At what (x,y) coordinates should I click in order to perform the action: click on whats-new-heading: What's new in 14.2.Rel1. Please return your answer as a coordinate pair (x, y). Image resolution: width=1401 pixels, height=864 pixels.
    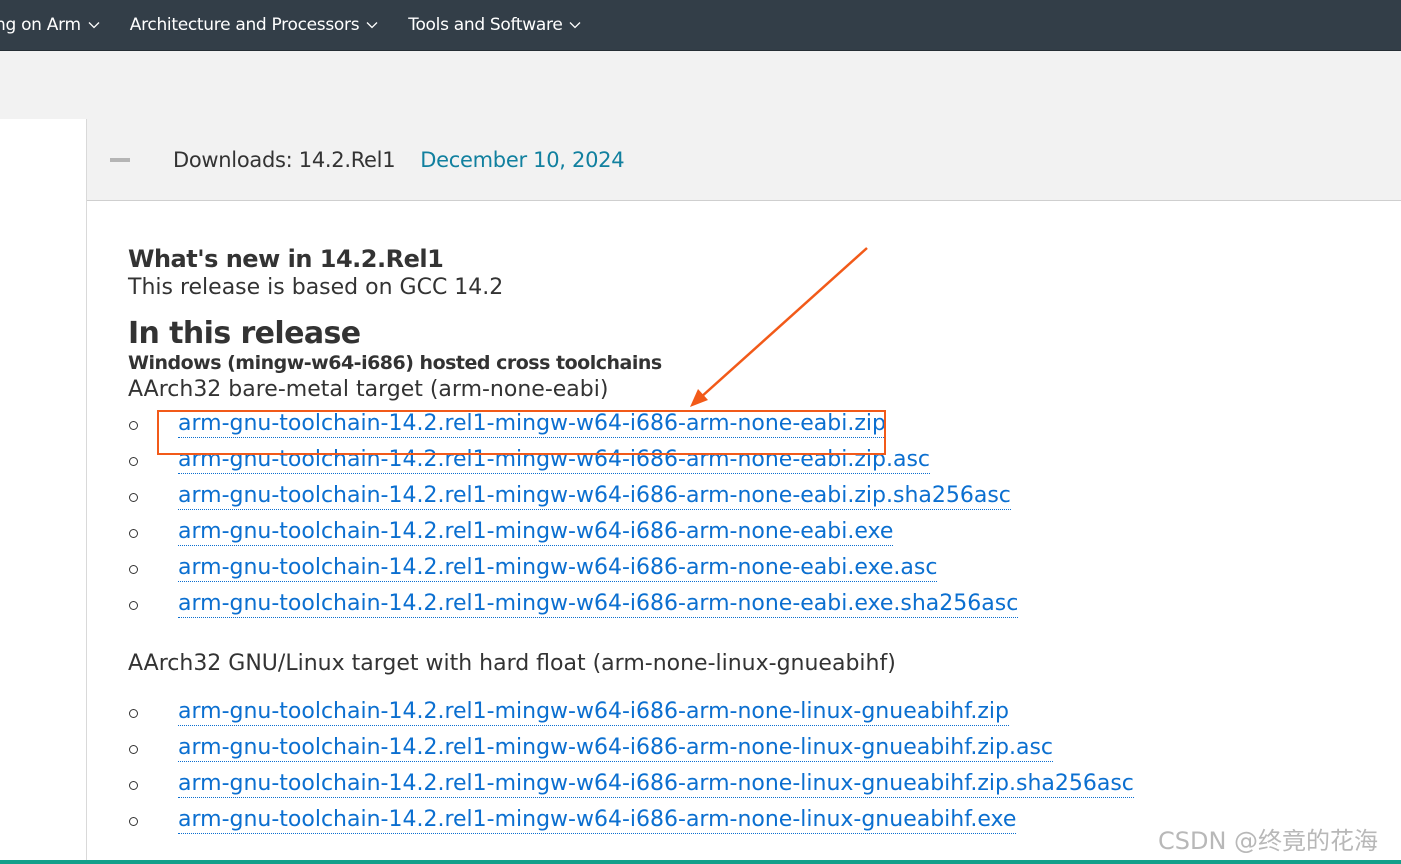
    Looking at the image, I should click on (286, 259).